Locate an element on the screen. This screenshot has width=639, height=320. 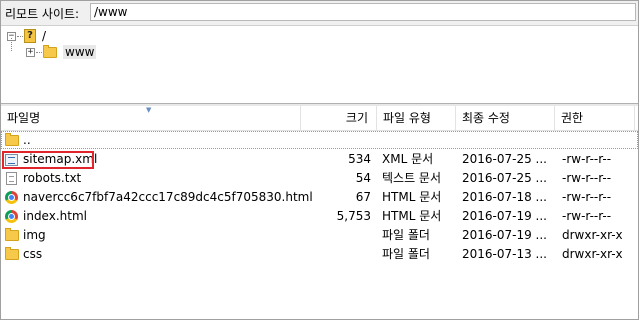
file-name: .. is located at coordinates (27, 140).